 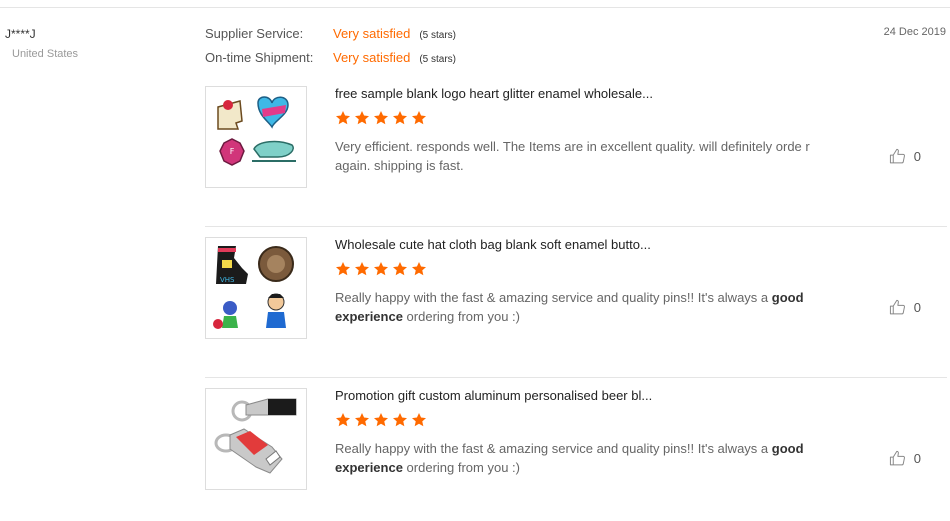 I want to click on product-thumbnail: VHS, so click(x=256, y=288).